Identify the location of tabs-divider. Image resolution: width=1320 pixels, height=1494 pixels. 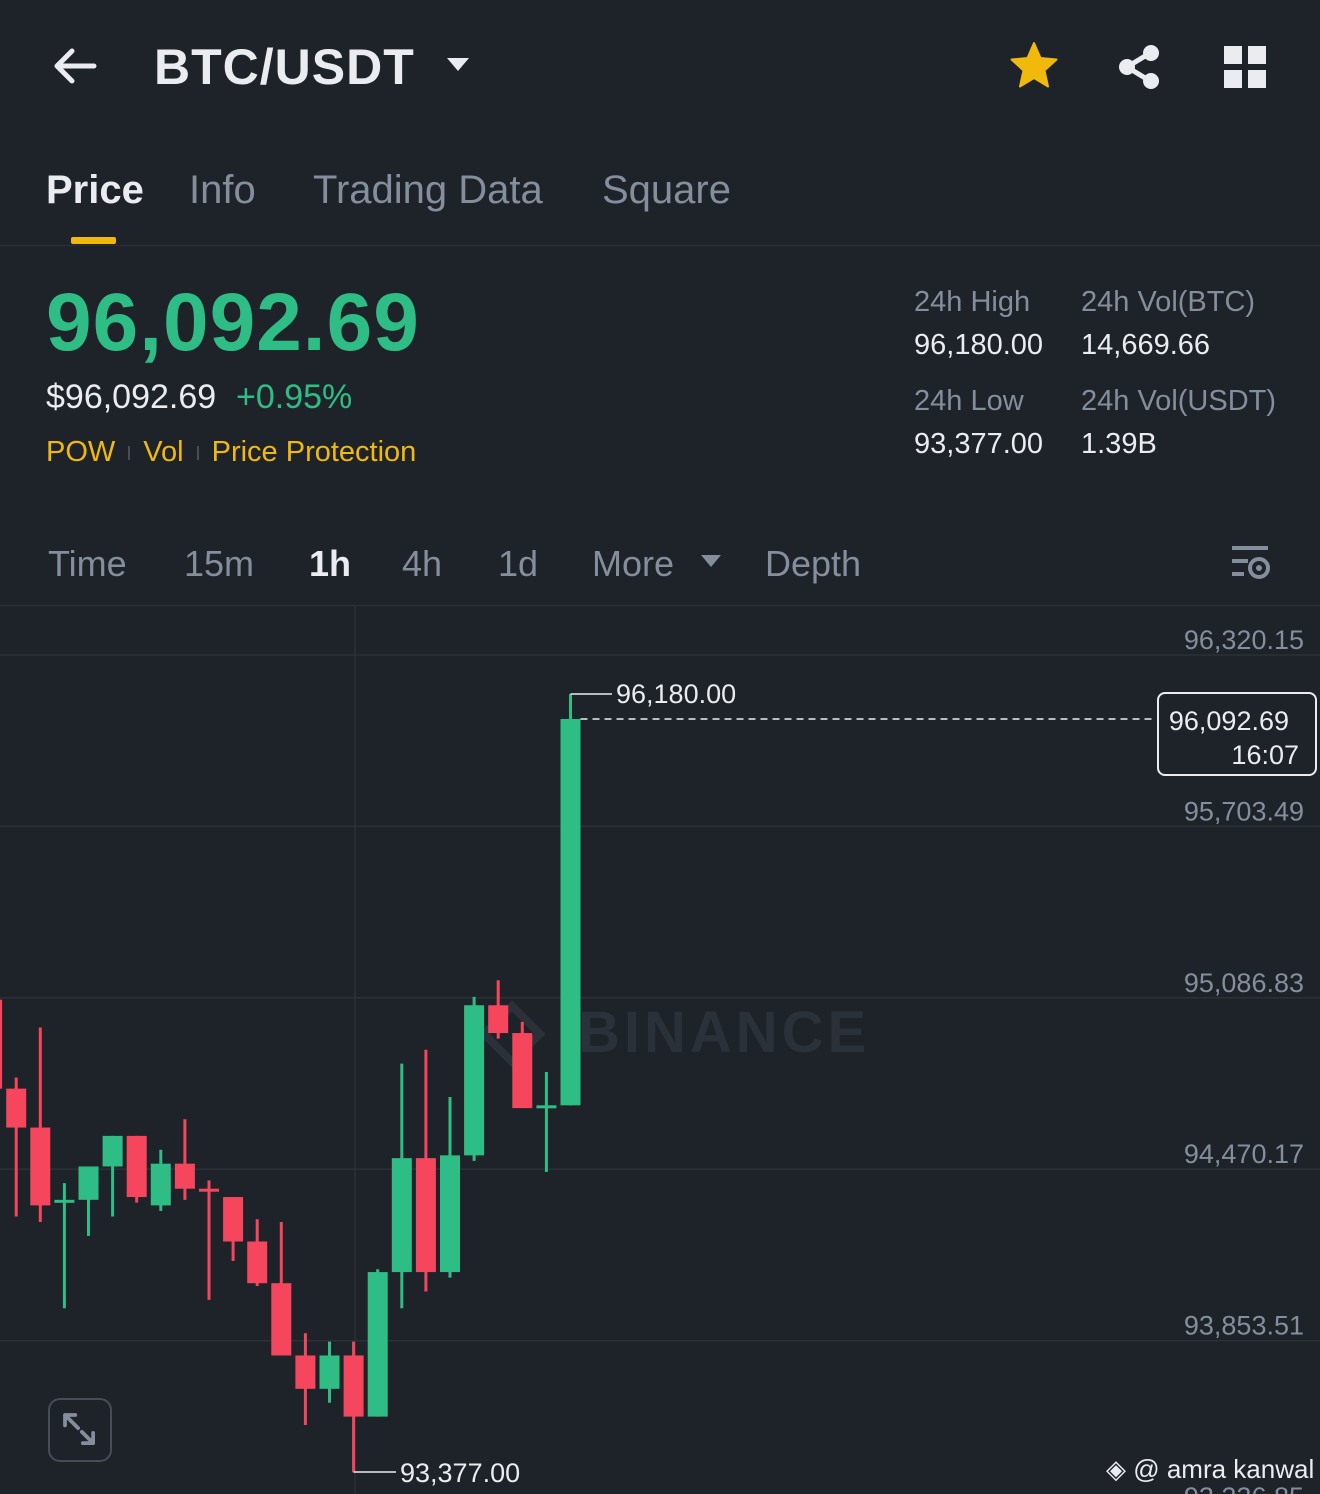
(660, 245).